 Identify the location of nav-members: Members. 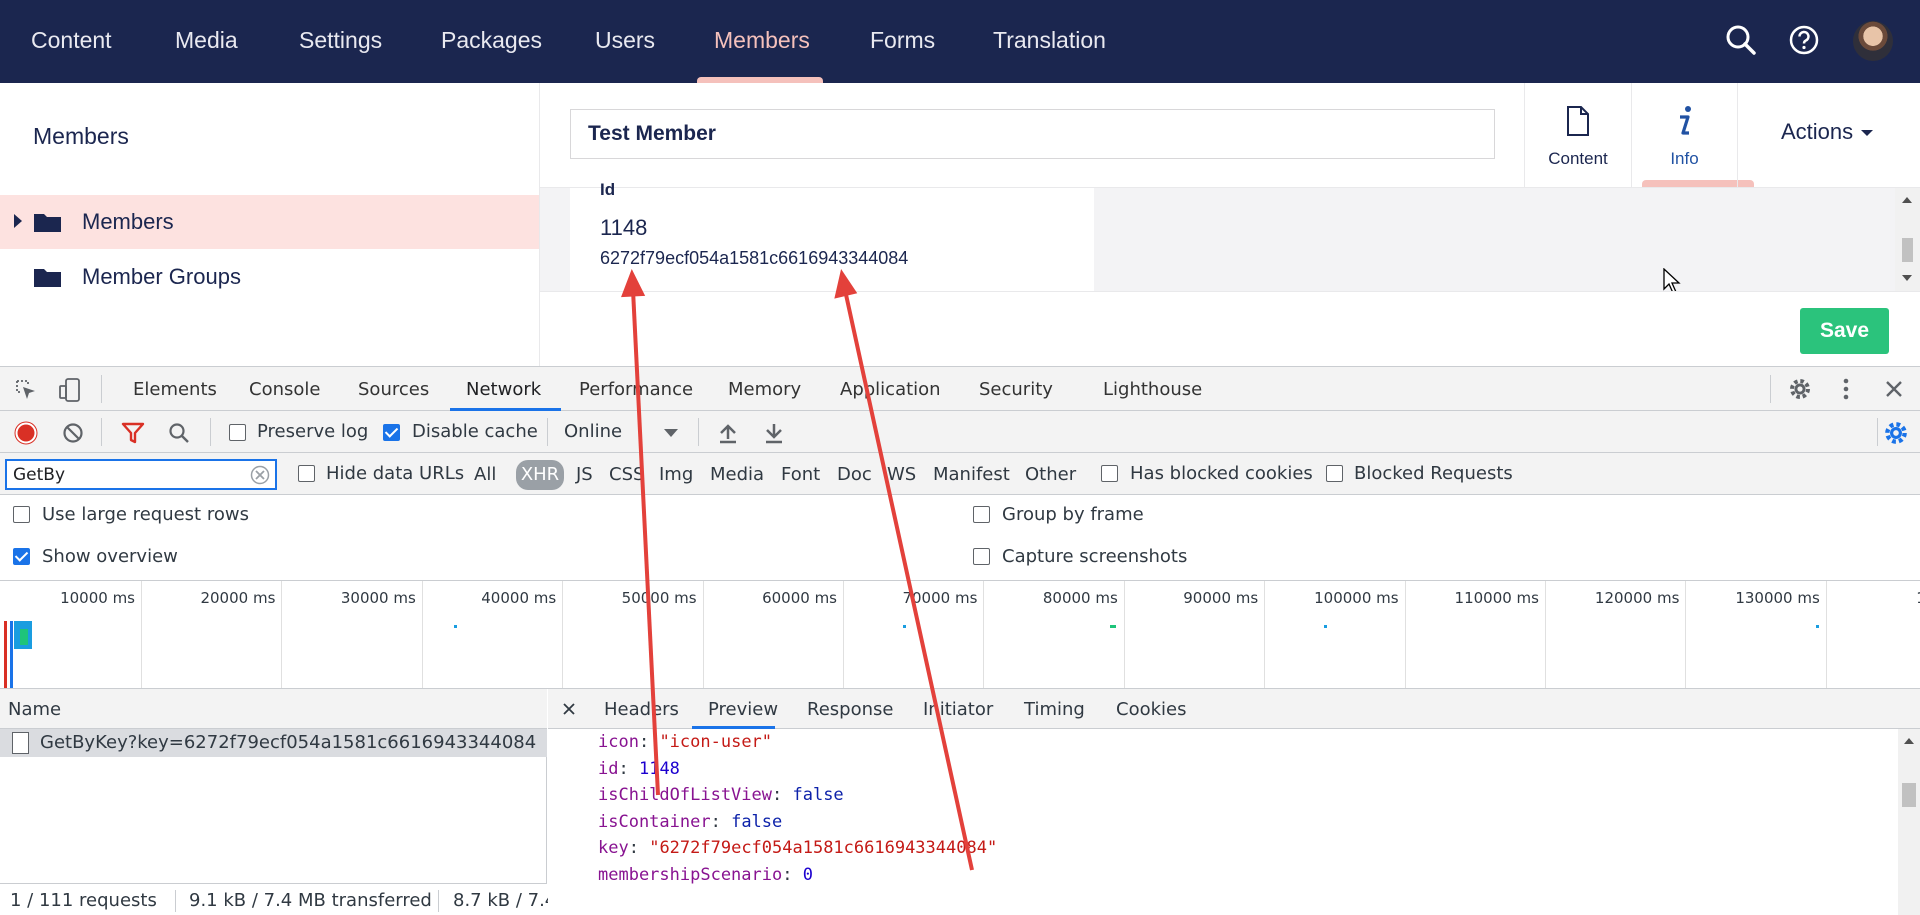
(762, 41).